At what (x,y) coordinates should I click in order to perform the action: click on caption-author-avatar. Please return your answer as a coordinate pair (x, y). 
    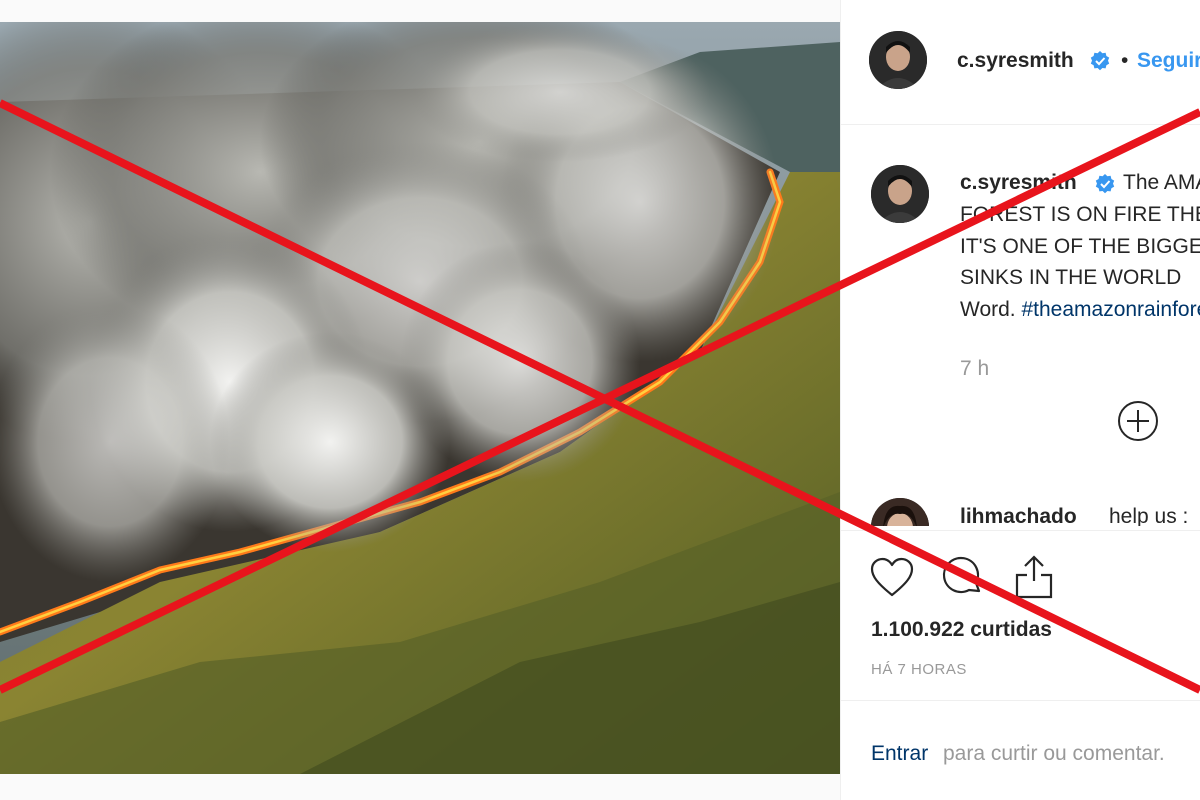
    Looking at the image, I should click on (900, 194).